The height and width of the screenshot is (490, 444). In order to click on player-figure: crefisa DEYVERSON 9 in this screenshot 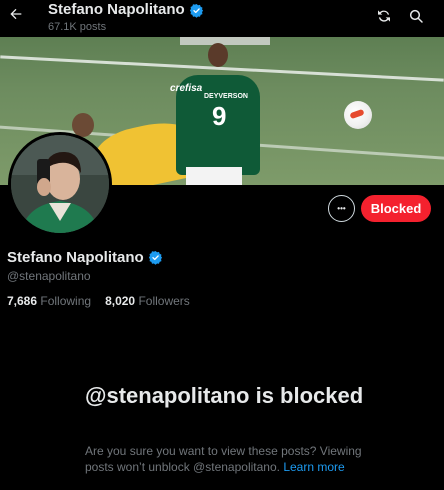, I will do `click(215, 125)`.